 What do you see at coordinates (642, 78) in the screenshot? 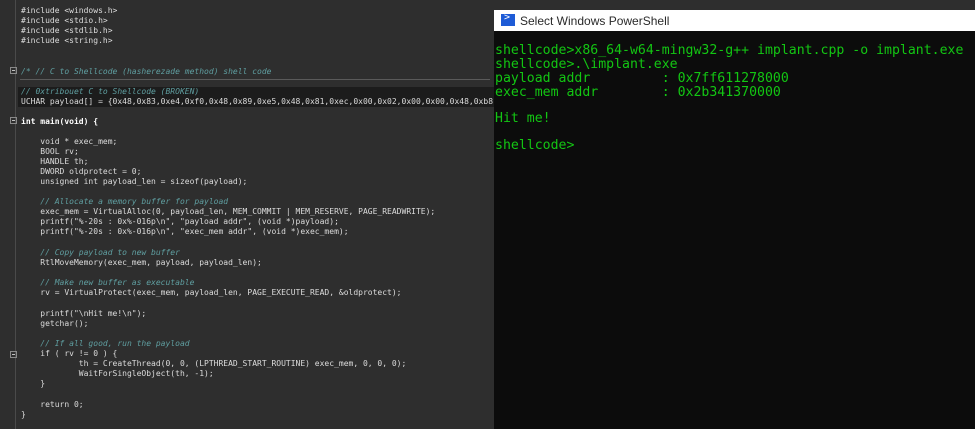
I see `terminal-line: payload addr : 0x7ff611278000` at bounding box center [642, 78].